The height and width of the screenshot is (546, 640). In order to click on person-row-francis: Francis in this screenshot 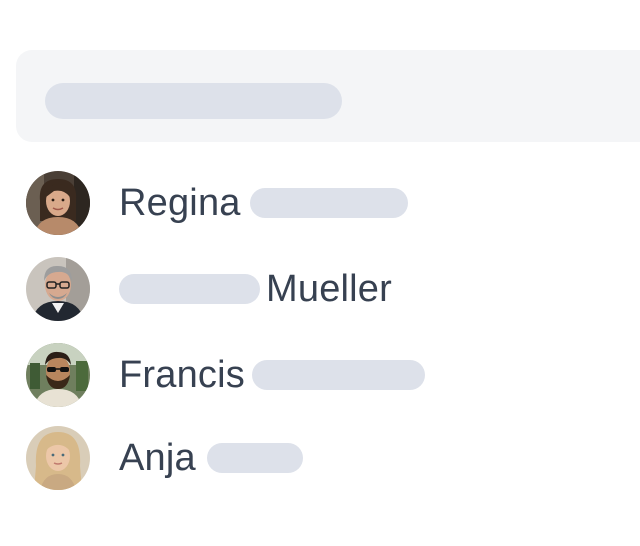, I will do `click(225, 375)`.